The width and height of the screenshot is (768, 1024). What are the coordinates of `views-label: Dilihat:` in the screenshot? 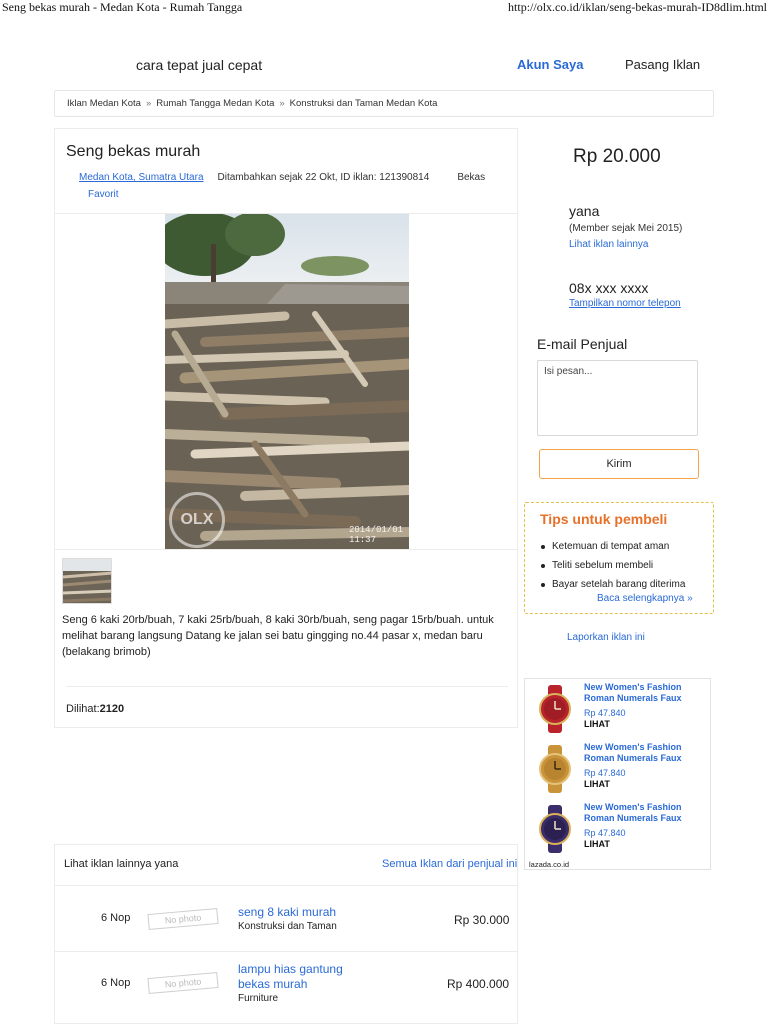 It's located at (83, 709).